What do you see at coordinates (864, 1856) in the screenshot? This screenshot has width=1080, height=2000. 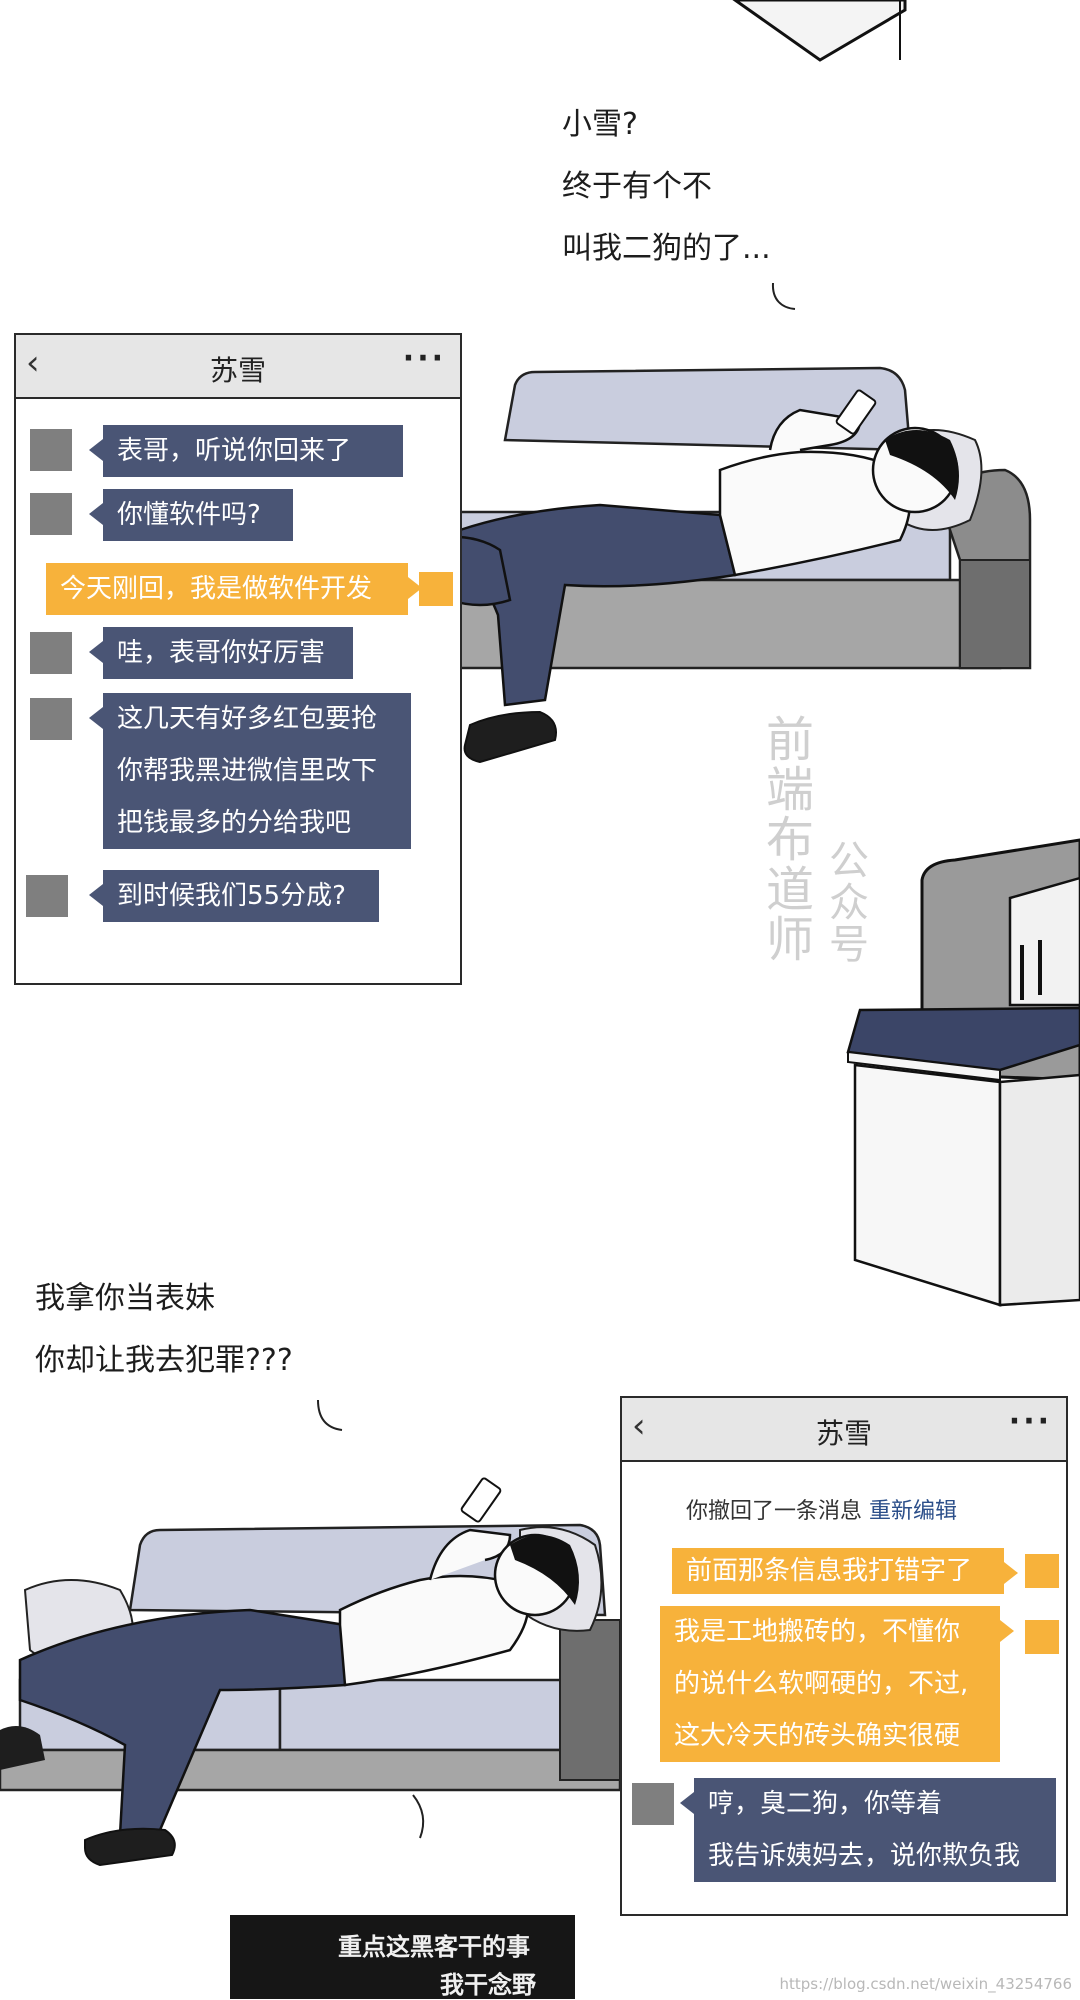 I see `message-text-line: 我告诉姨妈去，说你欺负我` at bounding box center [864, 1856].